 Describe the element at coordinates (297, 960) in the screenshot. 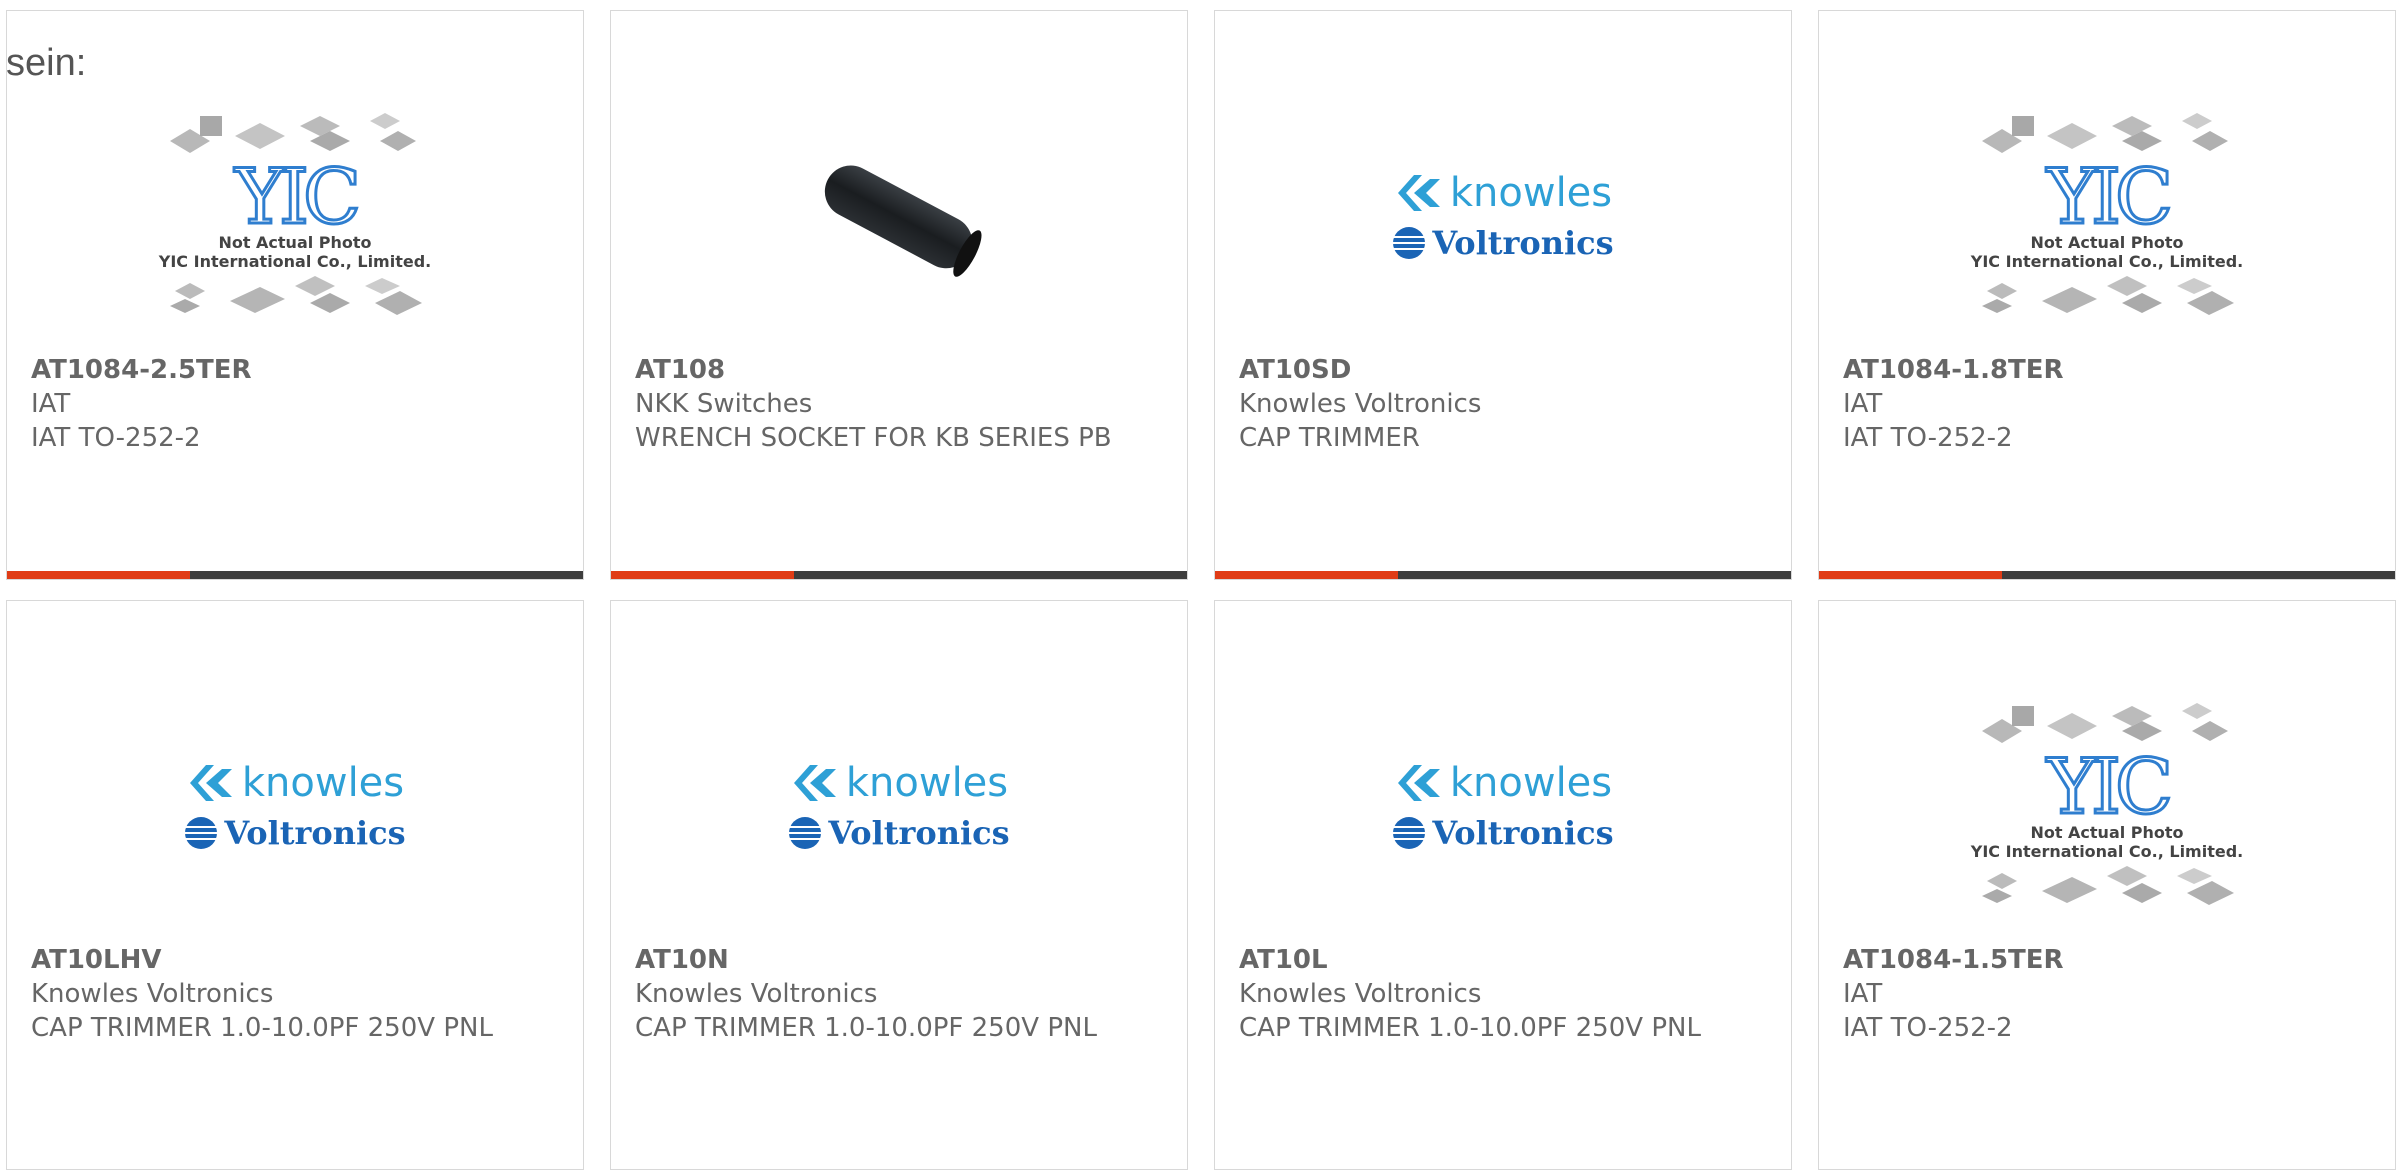

I see `part-number: AT10LHV` at that location.